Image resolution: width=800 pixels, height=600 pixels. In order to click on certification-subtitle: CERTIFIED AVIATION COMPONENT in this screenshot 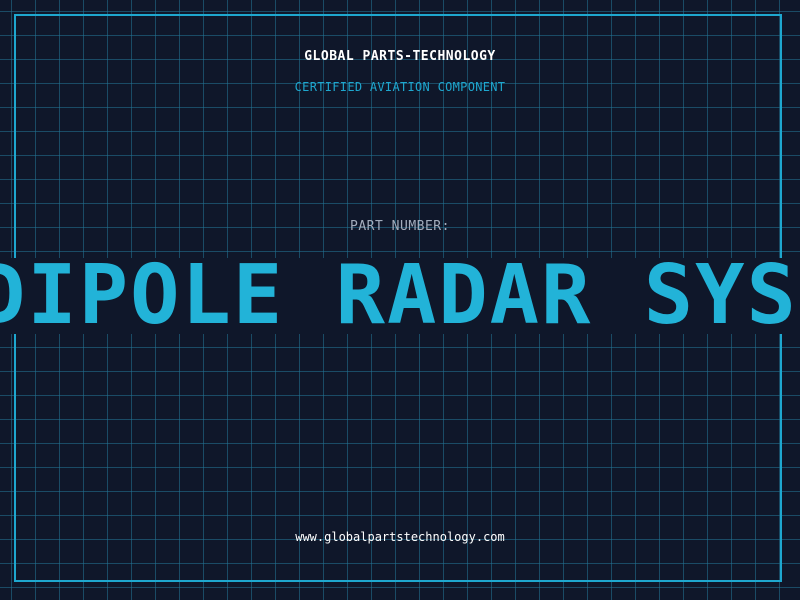, I will do `click(400, 87)`.